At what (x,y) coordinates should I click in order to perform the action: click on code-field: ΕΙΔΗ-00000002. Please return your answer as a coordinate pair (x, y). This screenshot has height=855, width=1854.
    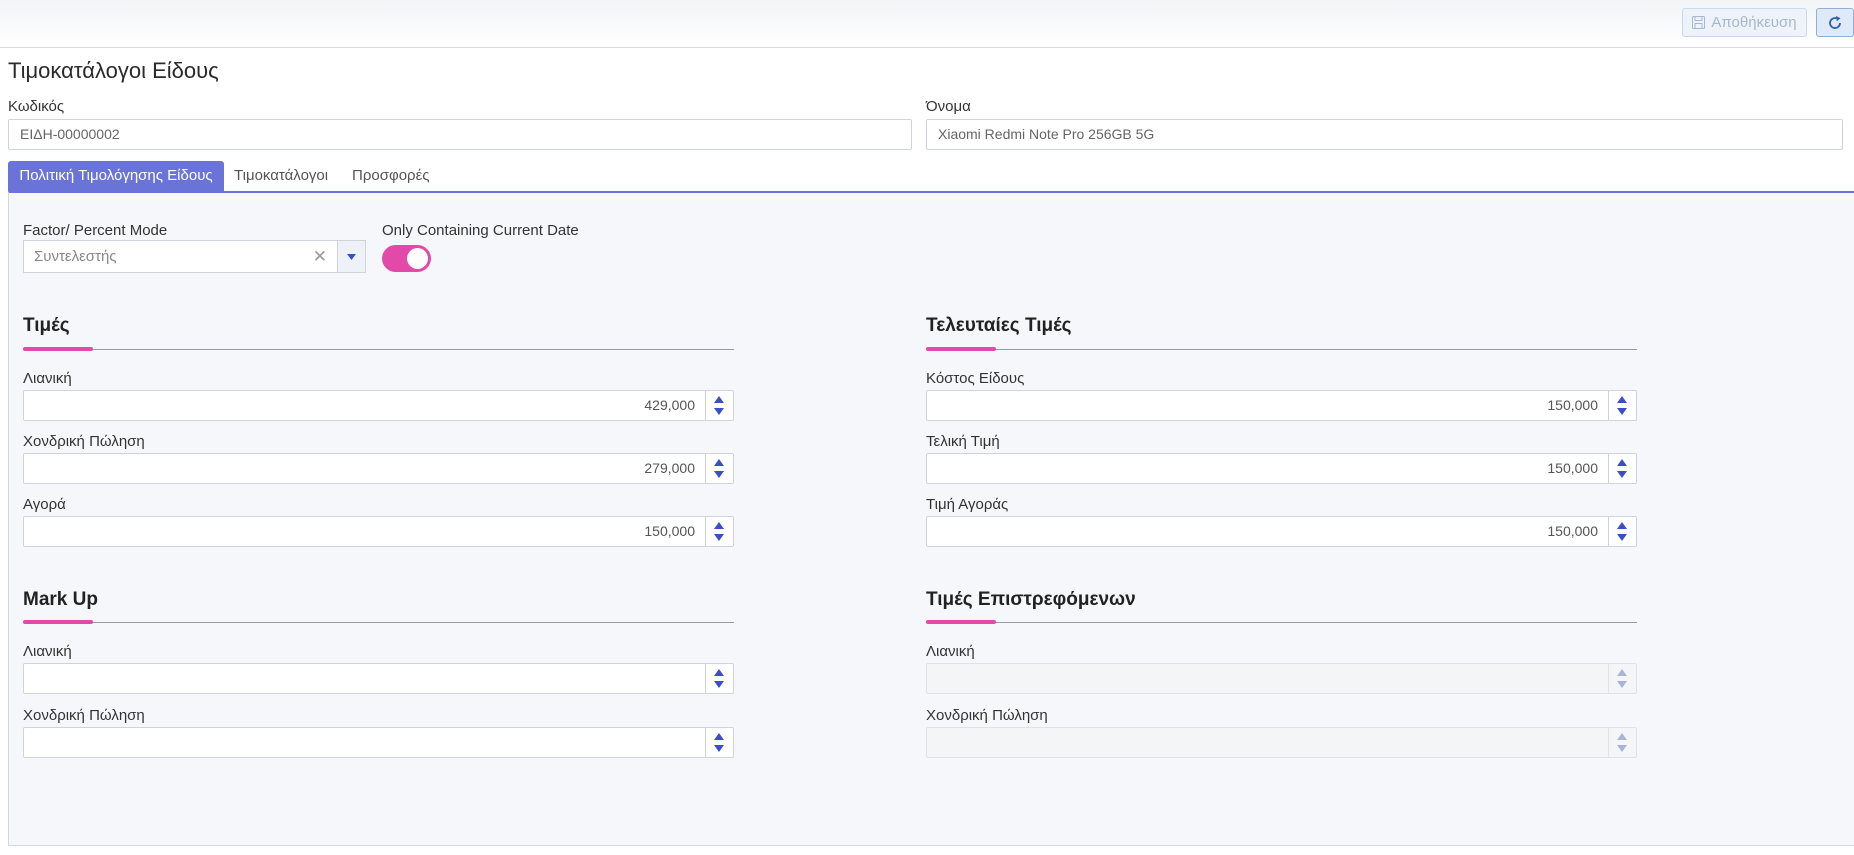
    Looking at the image, I should click on (460, 134).